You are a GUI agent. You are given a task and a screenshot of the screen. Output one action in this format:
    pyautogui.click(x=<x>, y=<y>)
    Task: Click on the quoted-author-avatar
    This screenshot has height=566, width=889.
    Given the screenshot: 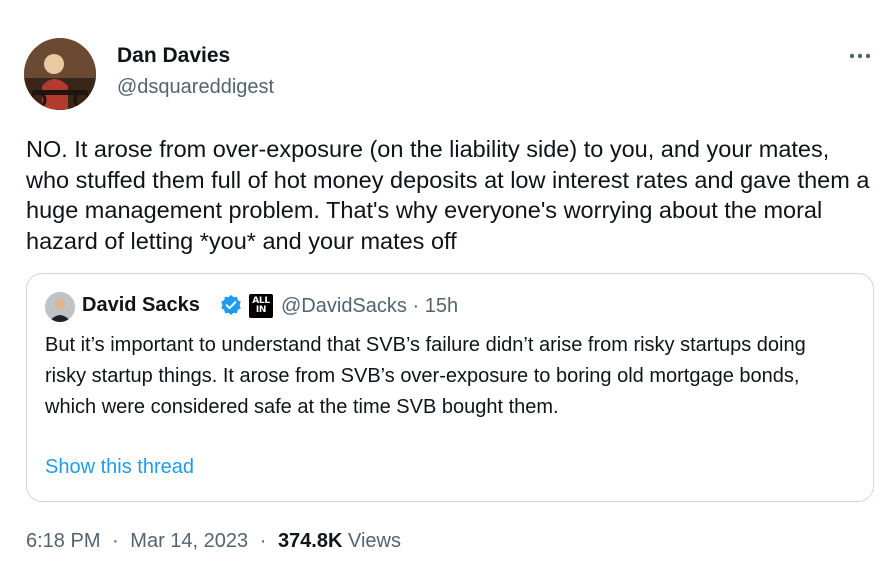 What is the action you would take?
    pyautogui.click(x=60, y=307)
    